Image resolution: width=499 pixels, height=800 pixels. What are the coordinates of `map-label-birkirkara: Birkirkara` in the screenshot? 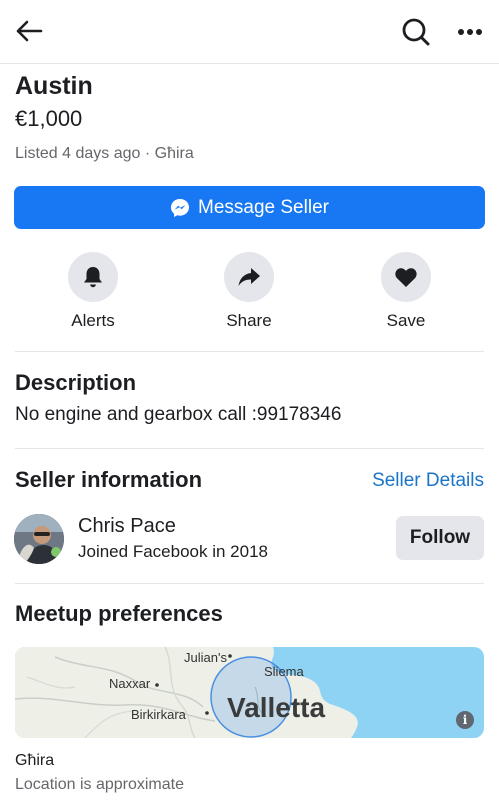 It's located at (158, 714).